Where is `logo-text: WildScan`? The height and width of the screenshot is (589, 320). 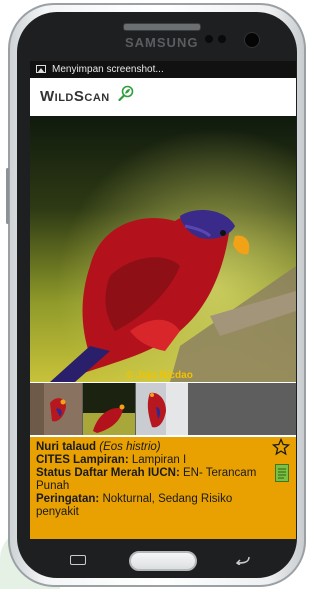
logo-text: WildScan is located at coordinates (75, 96).